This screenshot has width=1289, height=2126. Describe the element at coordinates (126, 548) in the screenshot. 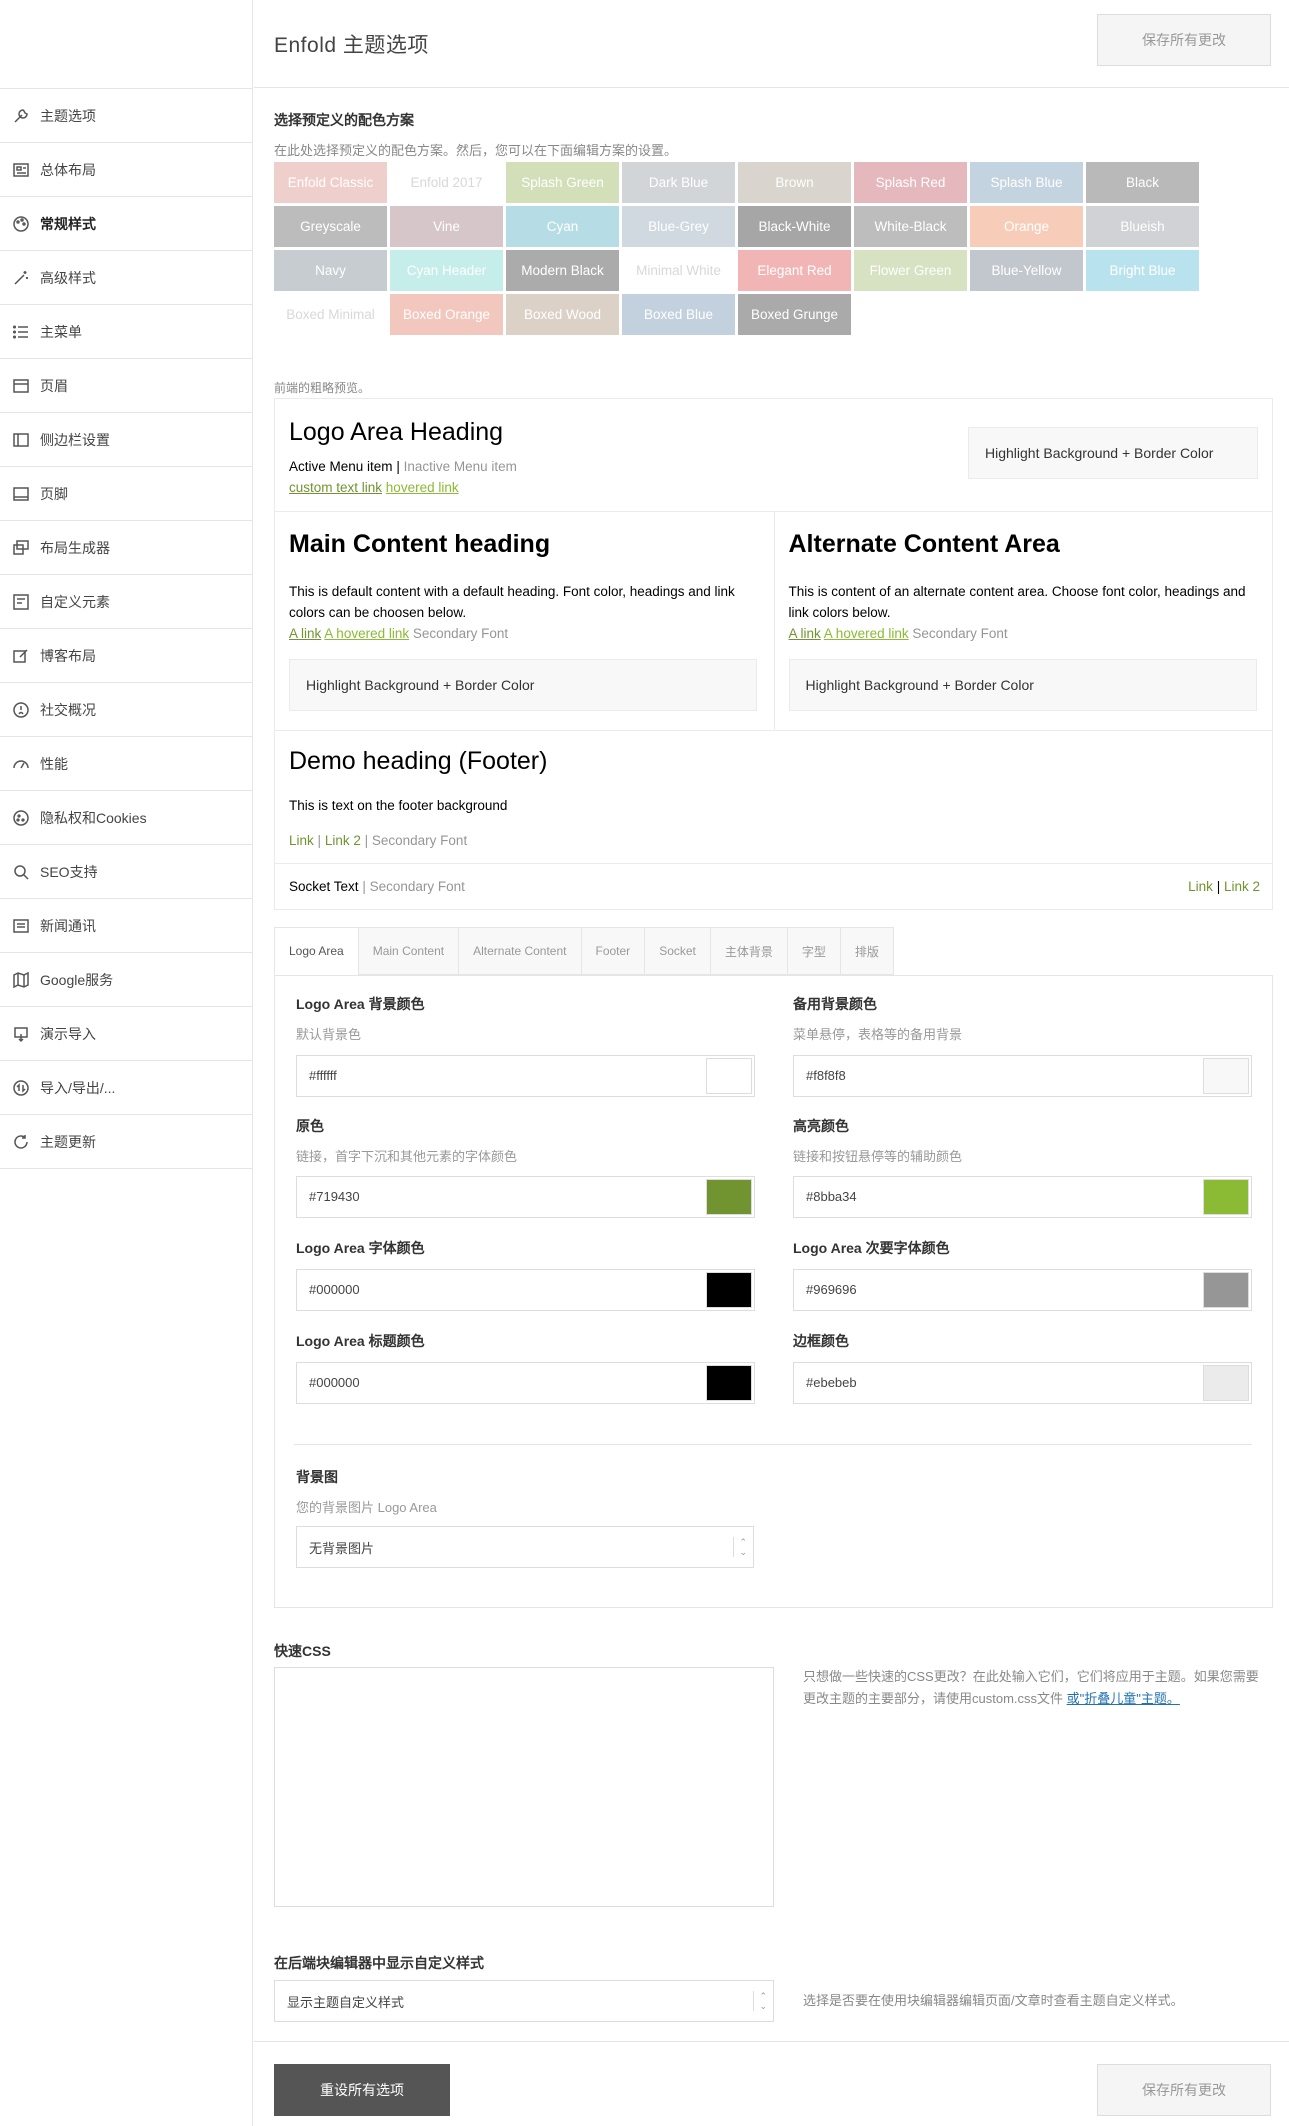

I see `sidebar-item-8: 布局生成器` at that location.